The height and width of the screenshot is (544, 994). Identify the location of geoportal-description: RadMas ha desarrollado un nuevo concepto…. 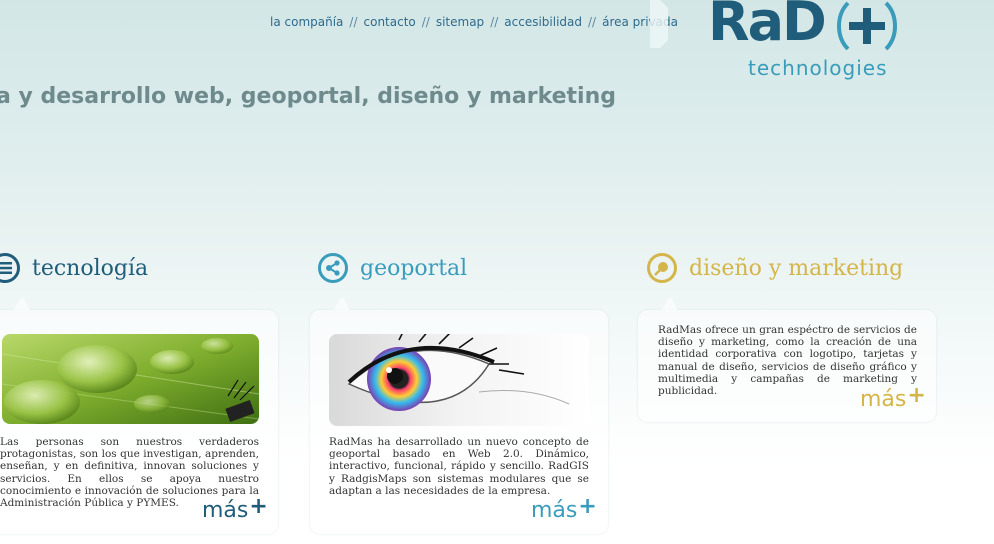
(459, 466).